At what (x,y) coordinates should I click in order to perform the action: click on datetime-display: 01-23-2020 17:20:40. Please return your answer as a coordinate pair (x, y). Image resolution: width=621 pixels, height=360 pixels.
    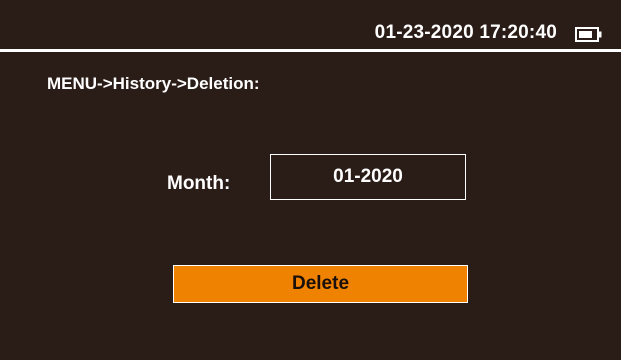
    Looking at the image, I should click on (465, 32).